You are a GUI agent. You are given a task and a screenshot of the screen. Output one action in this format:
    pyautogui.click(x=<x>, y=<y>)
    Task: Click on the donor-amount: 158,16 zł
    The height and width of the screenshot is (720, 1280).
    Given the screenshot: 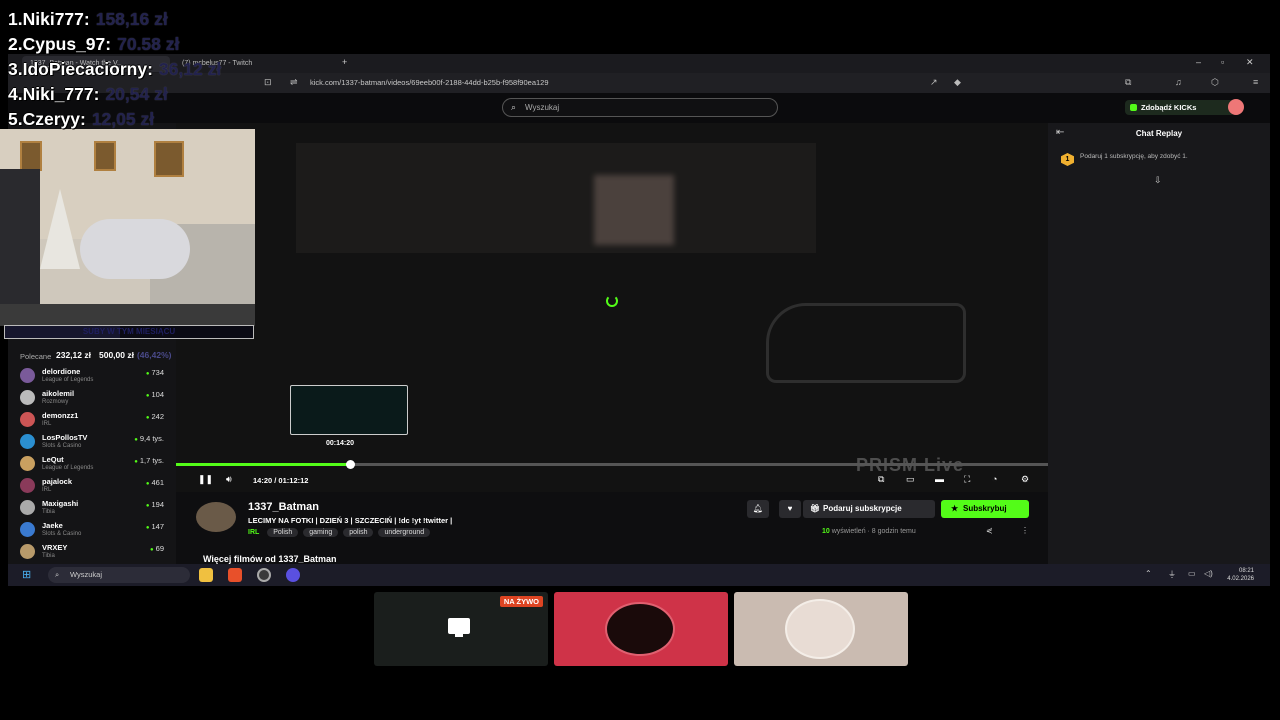 What is the action you would take?
    pyautogui.click(x=131, y=19)
    